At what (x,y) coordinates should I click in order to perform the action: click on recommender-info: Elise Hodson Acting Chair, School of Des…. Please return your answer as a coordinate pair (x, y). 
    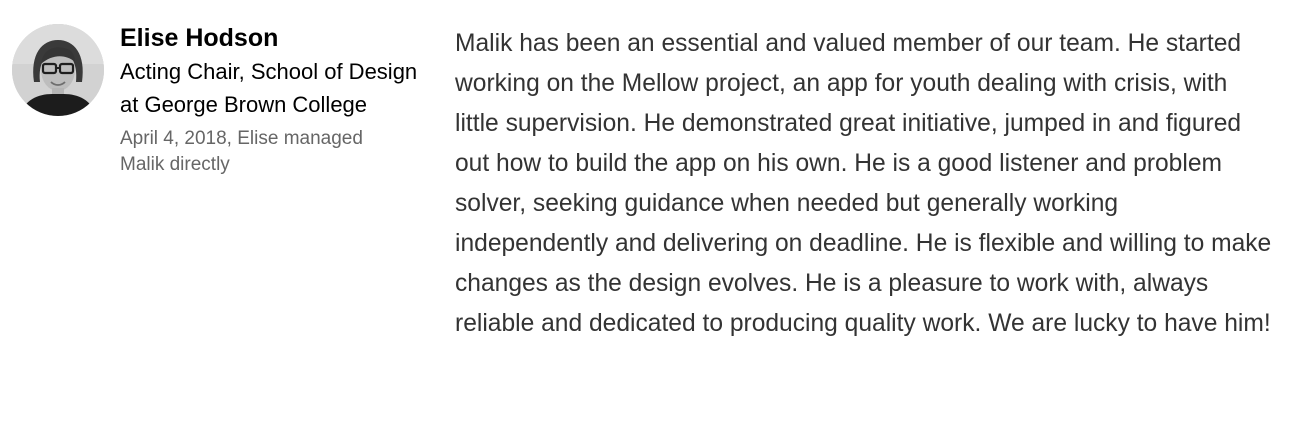
    Looking at the image, I should click on (270, 100).